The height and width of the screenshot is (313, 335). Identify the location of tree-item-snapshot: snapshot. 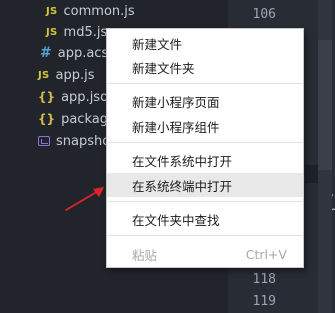
(76, 141).